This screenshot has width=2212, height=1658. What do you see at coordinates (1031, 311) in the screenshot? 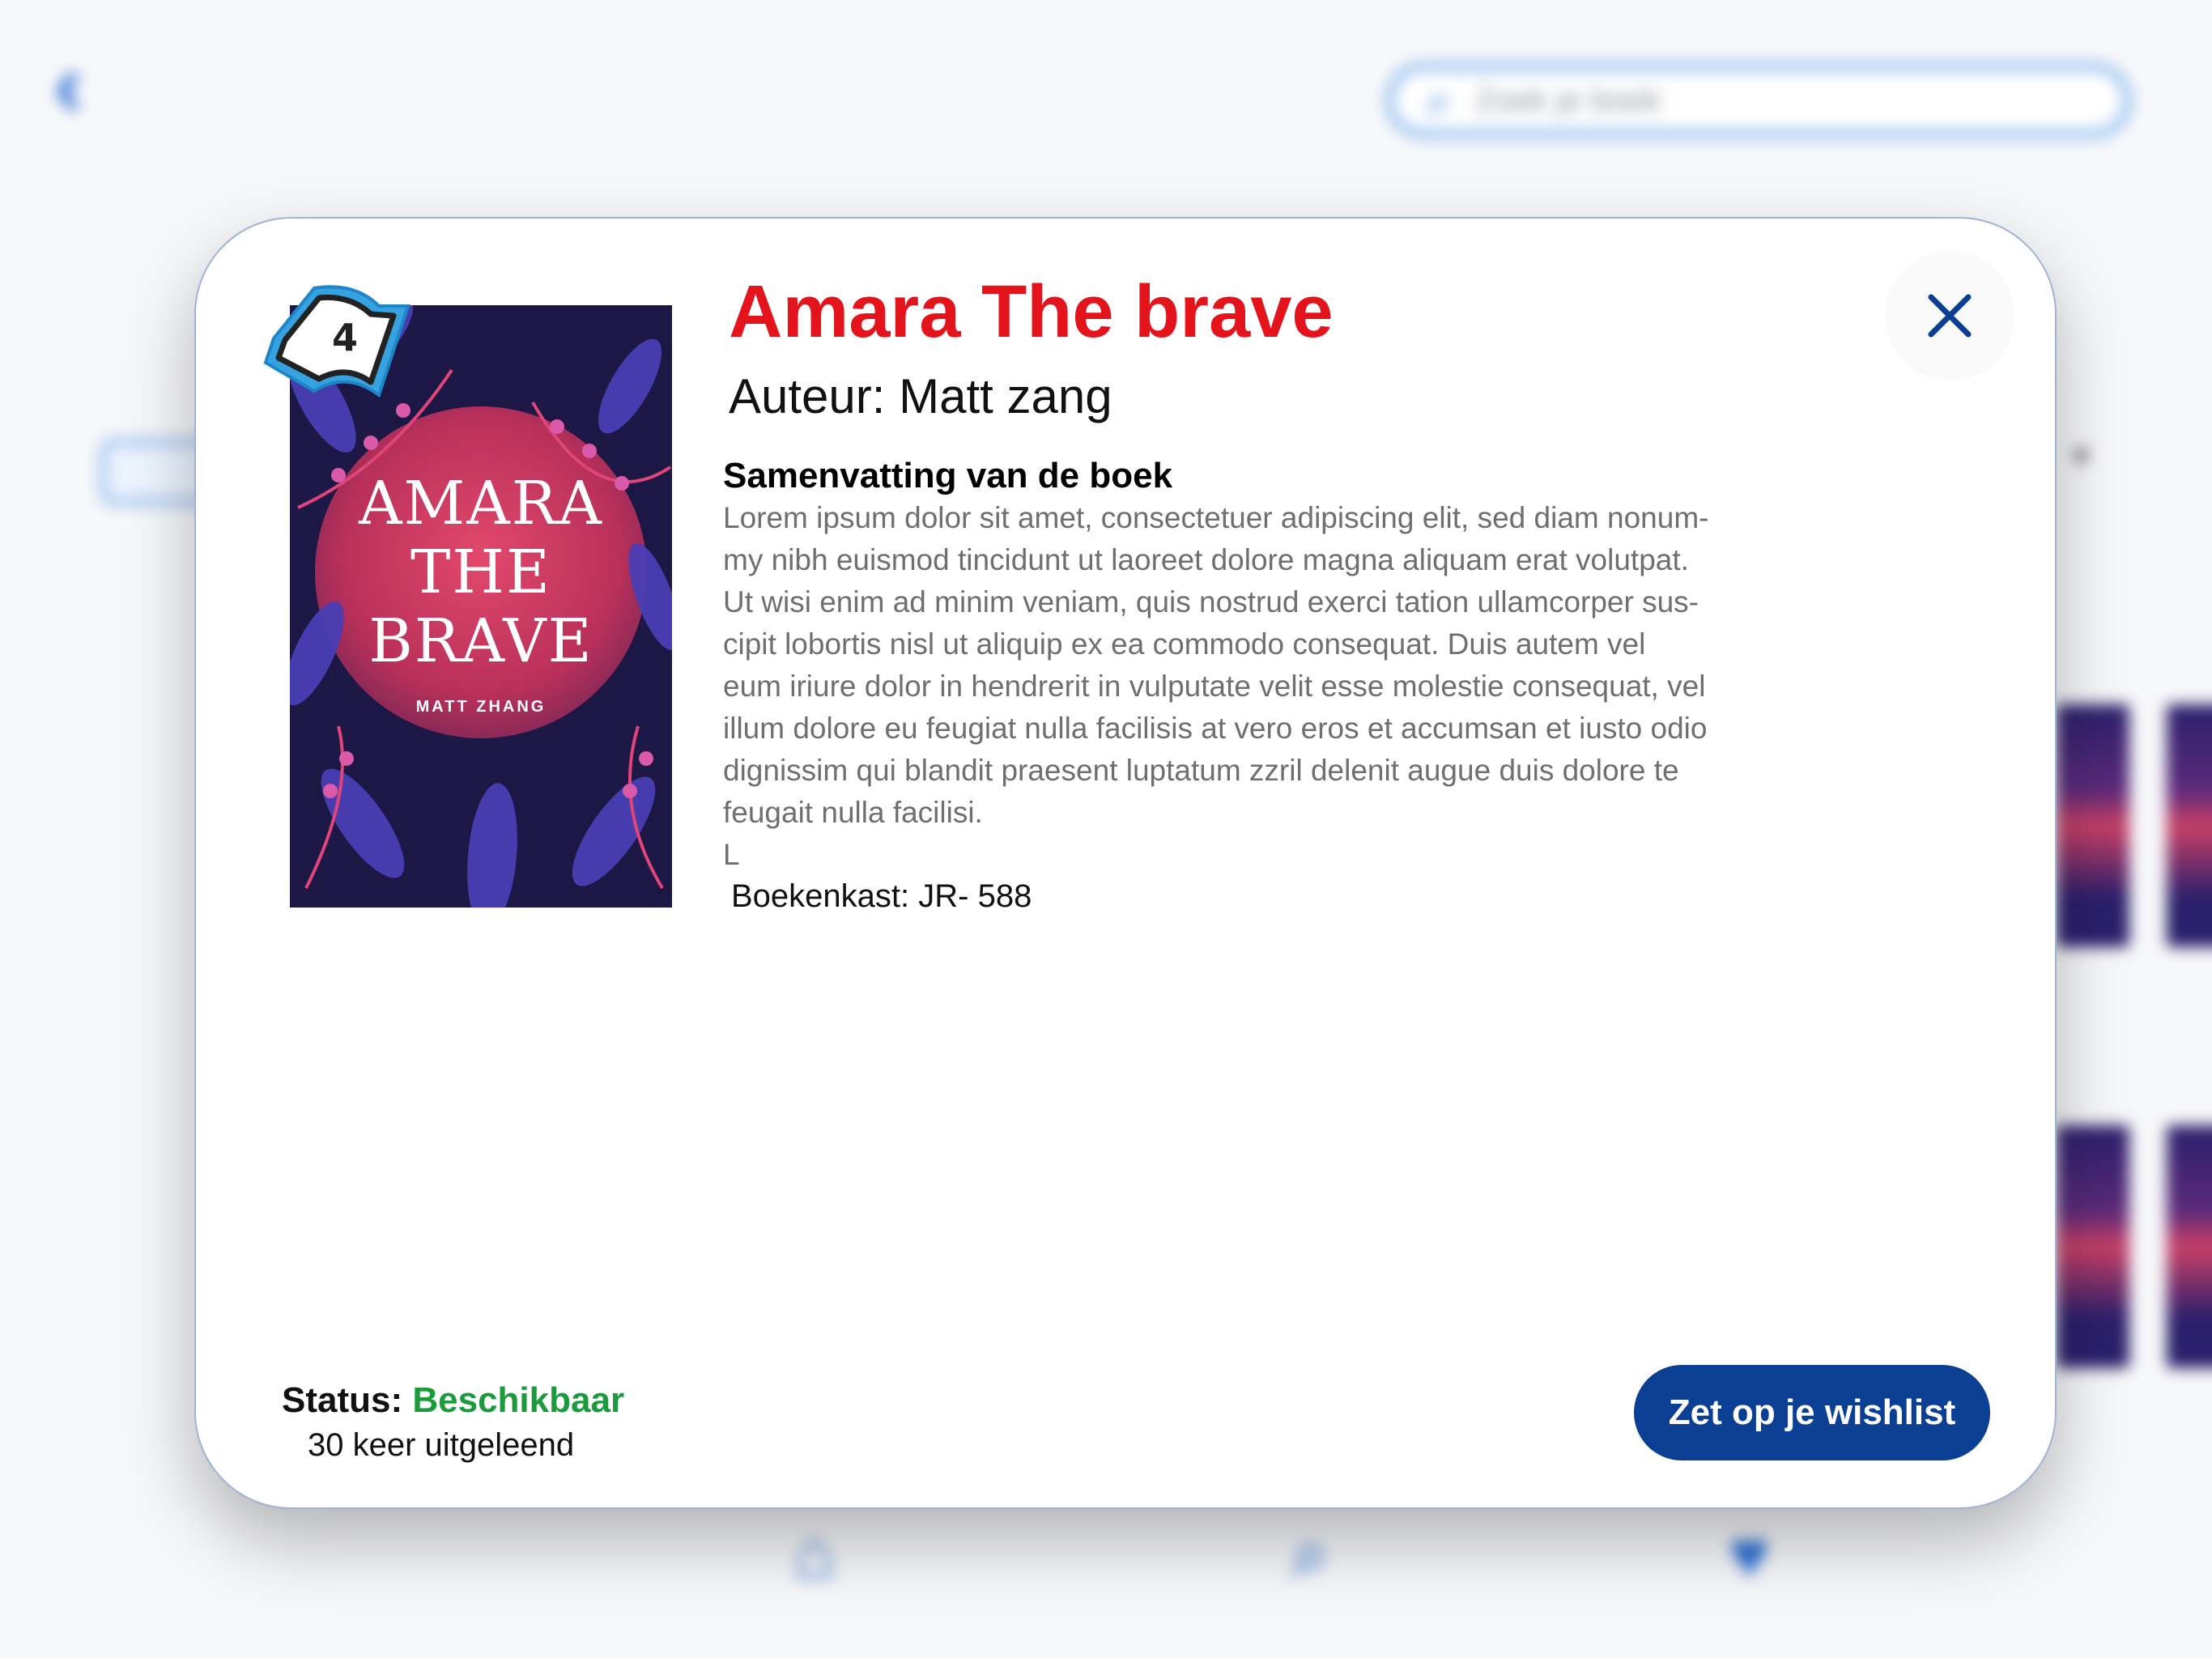
I see `book-title: Amara The brave` at bounding box center [1031, 311].